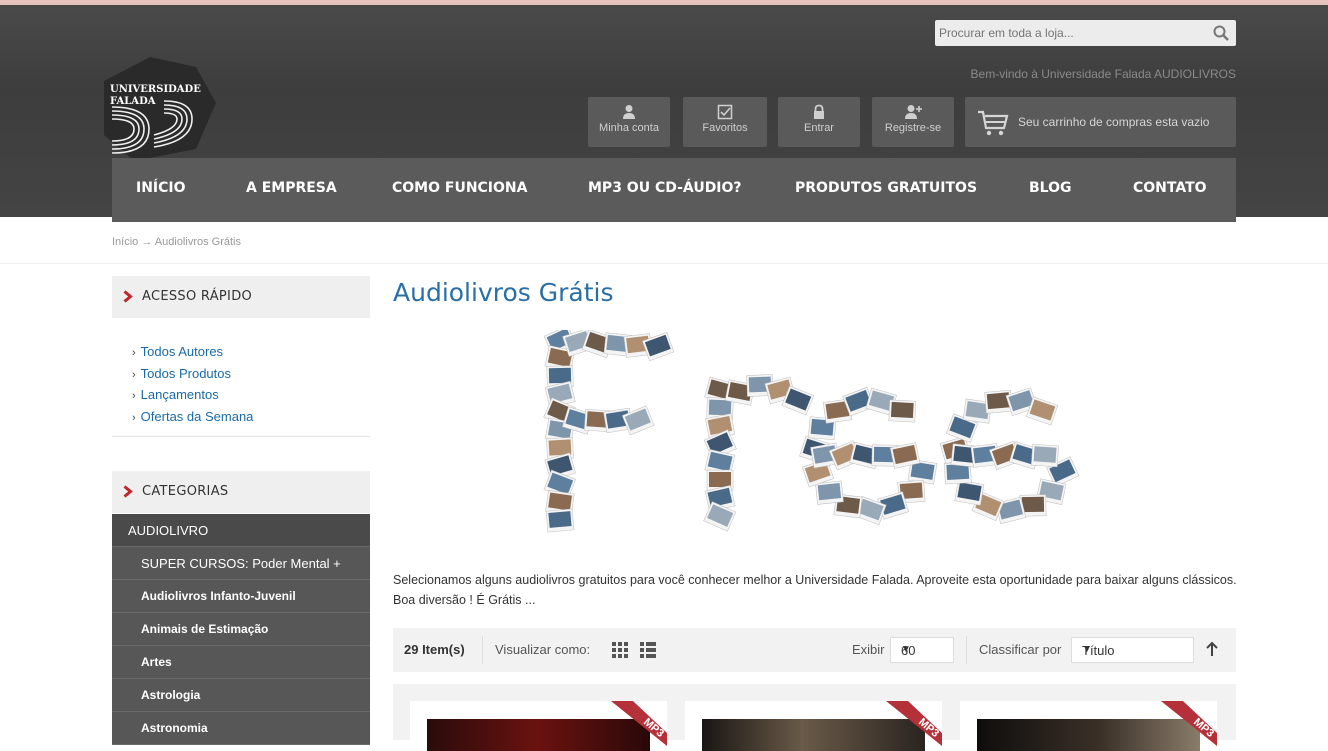 The width and height of the screenshot is (1328, 751). I want to click on page-title: Audiolivros Grátis, so click(503, 292).